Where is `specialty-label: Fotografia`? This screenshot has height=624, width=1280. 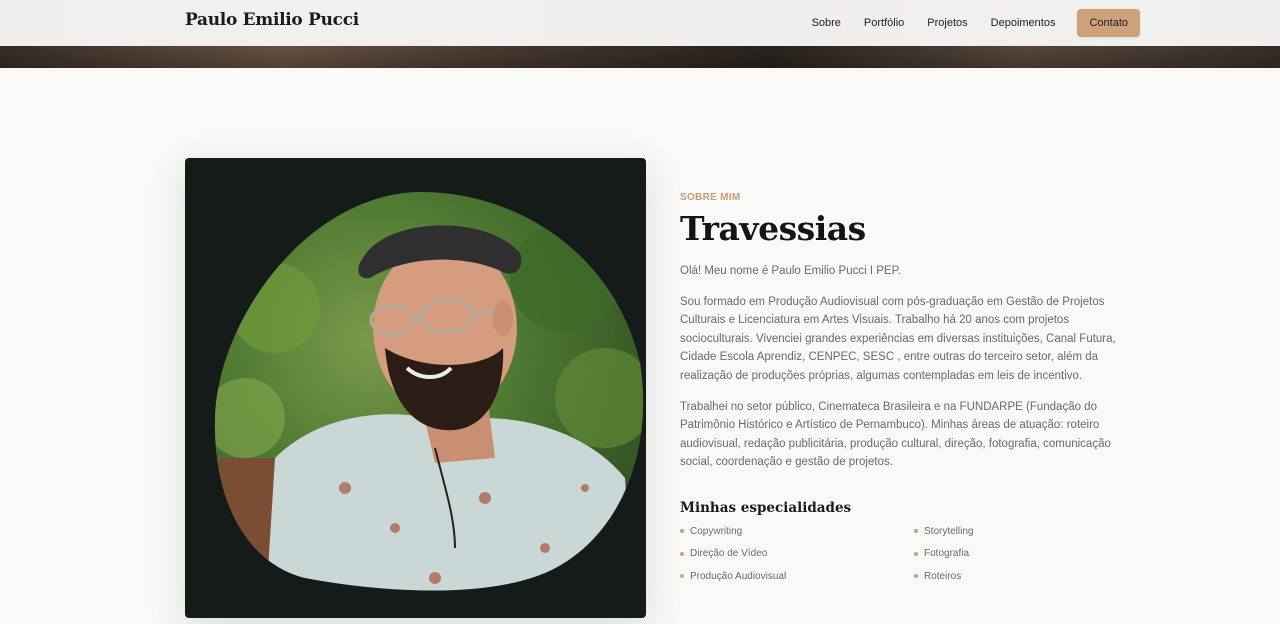 specialty-label: Fotografia is located at coordinates (947, 554).